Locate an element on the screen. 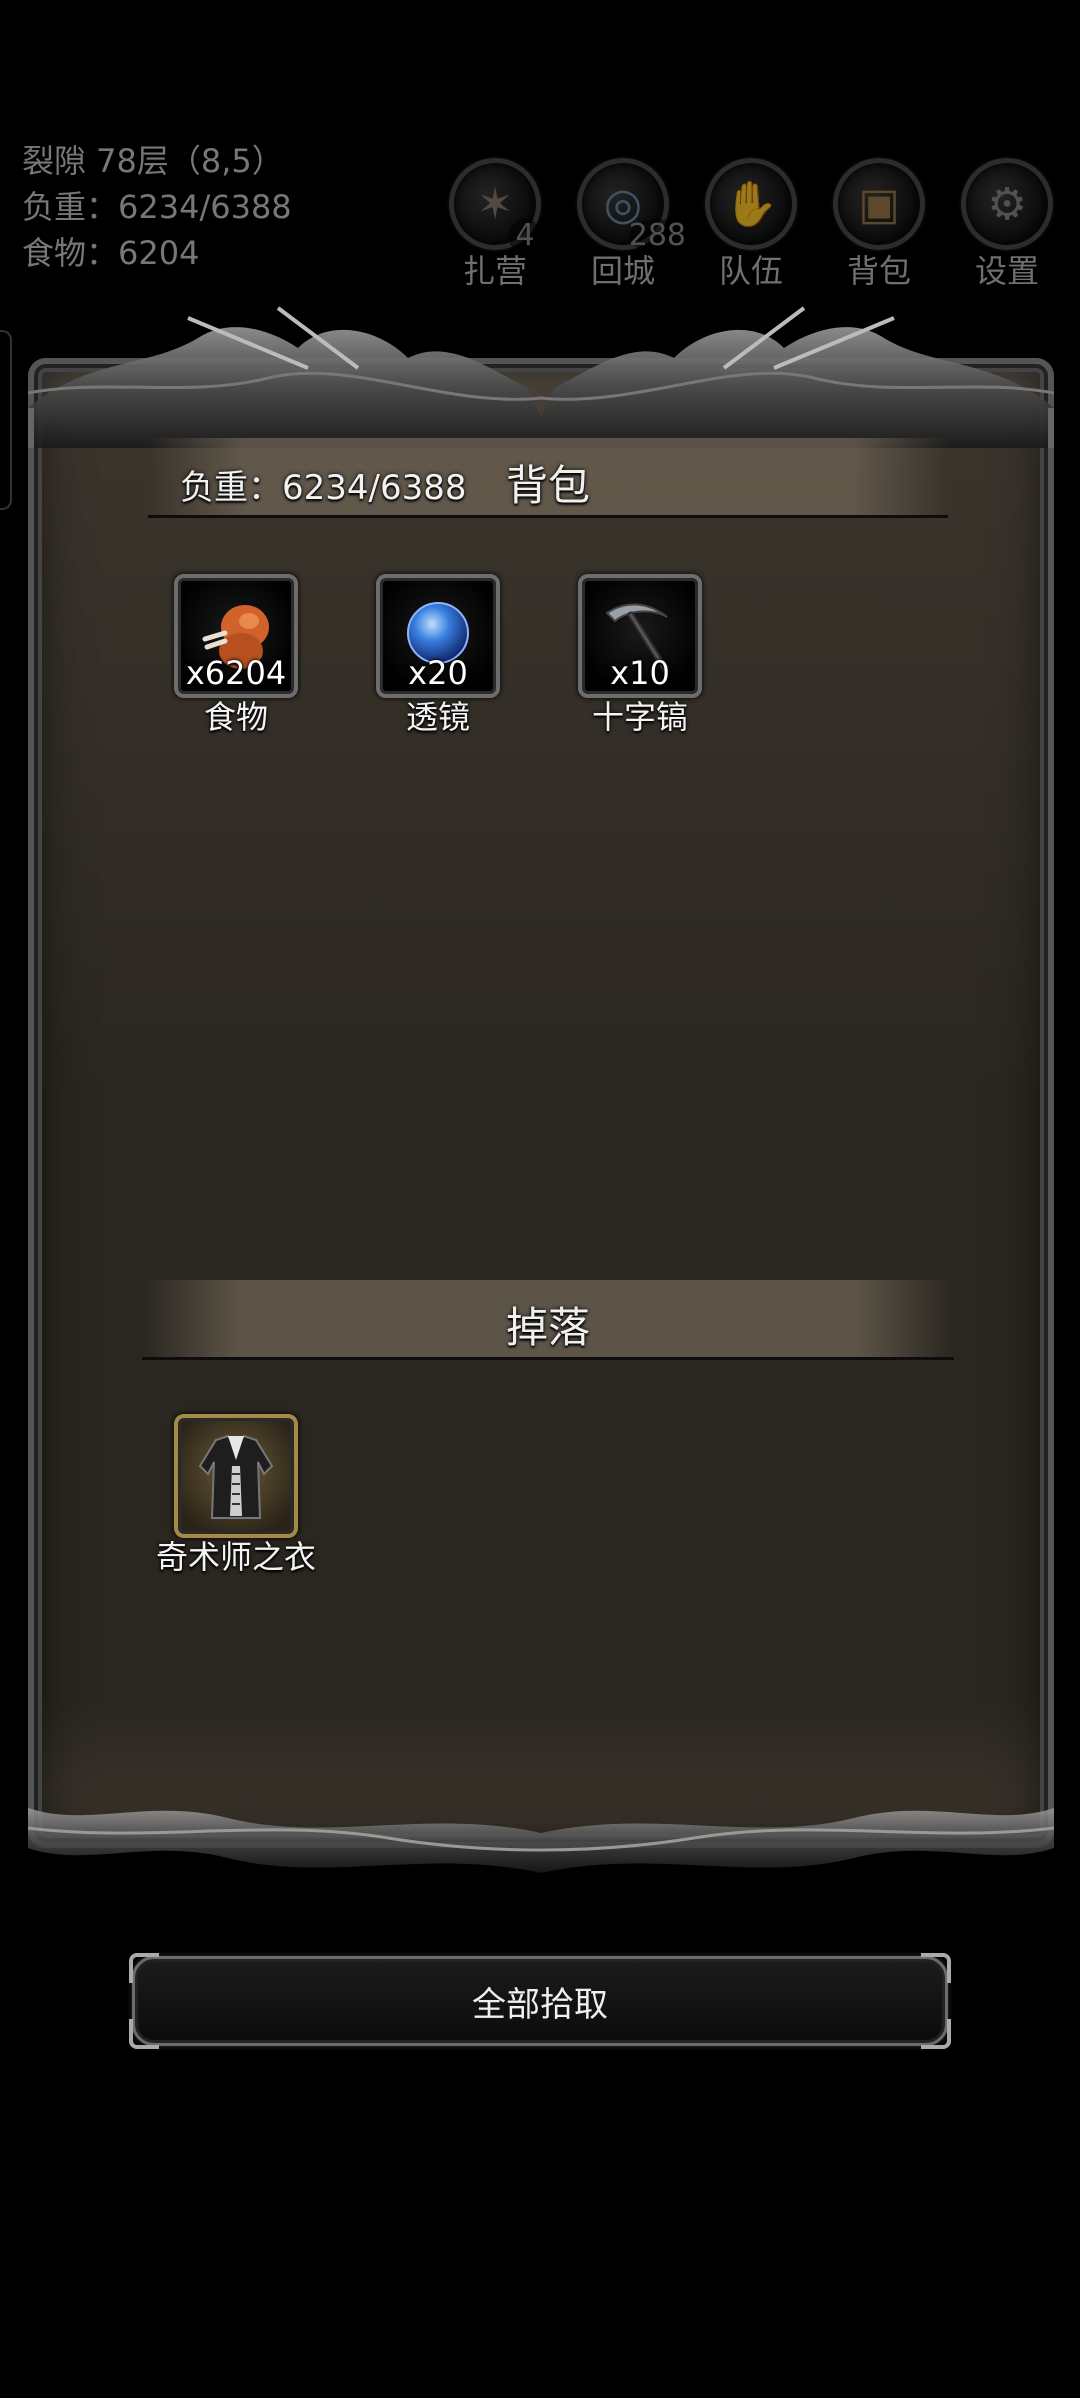 The height and width of the screenshot is (2398, 1080). item-slot is located at coordinates (236, 1476).